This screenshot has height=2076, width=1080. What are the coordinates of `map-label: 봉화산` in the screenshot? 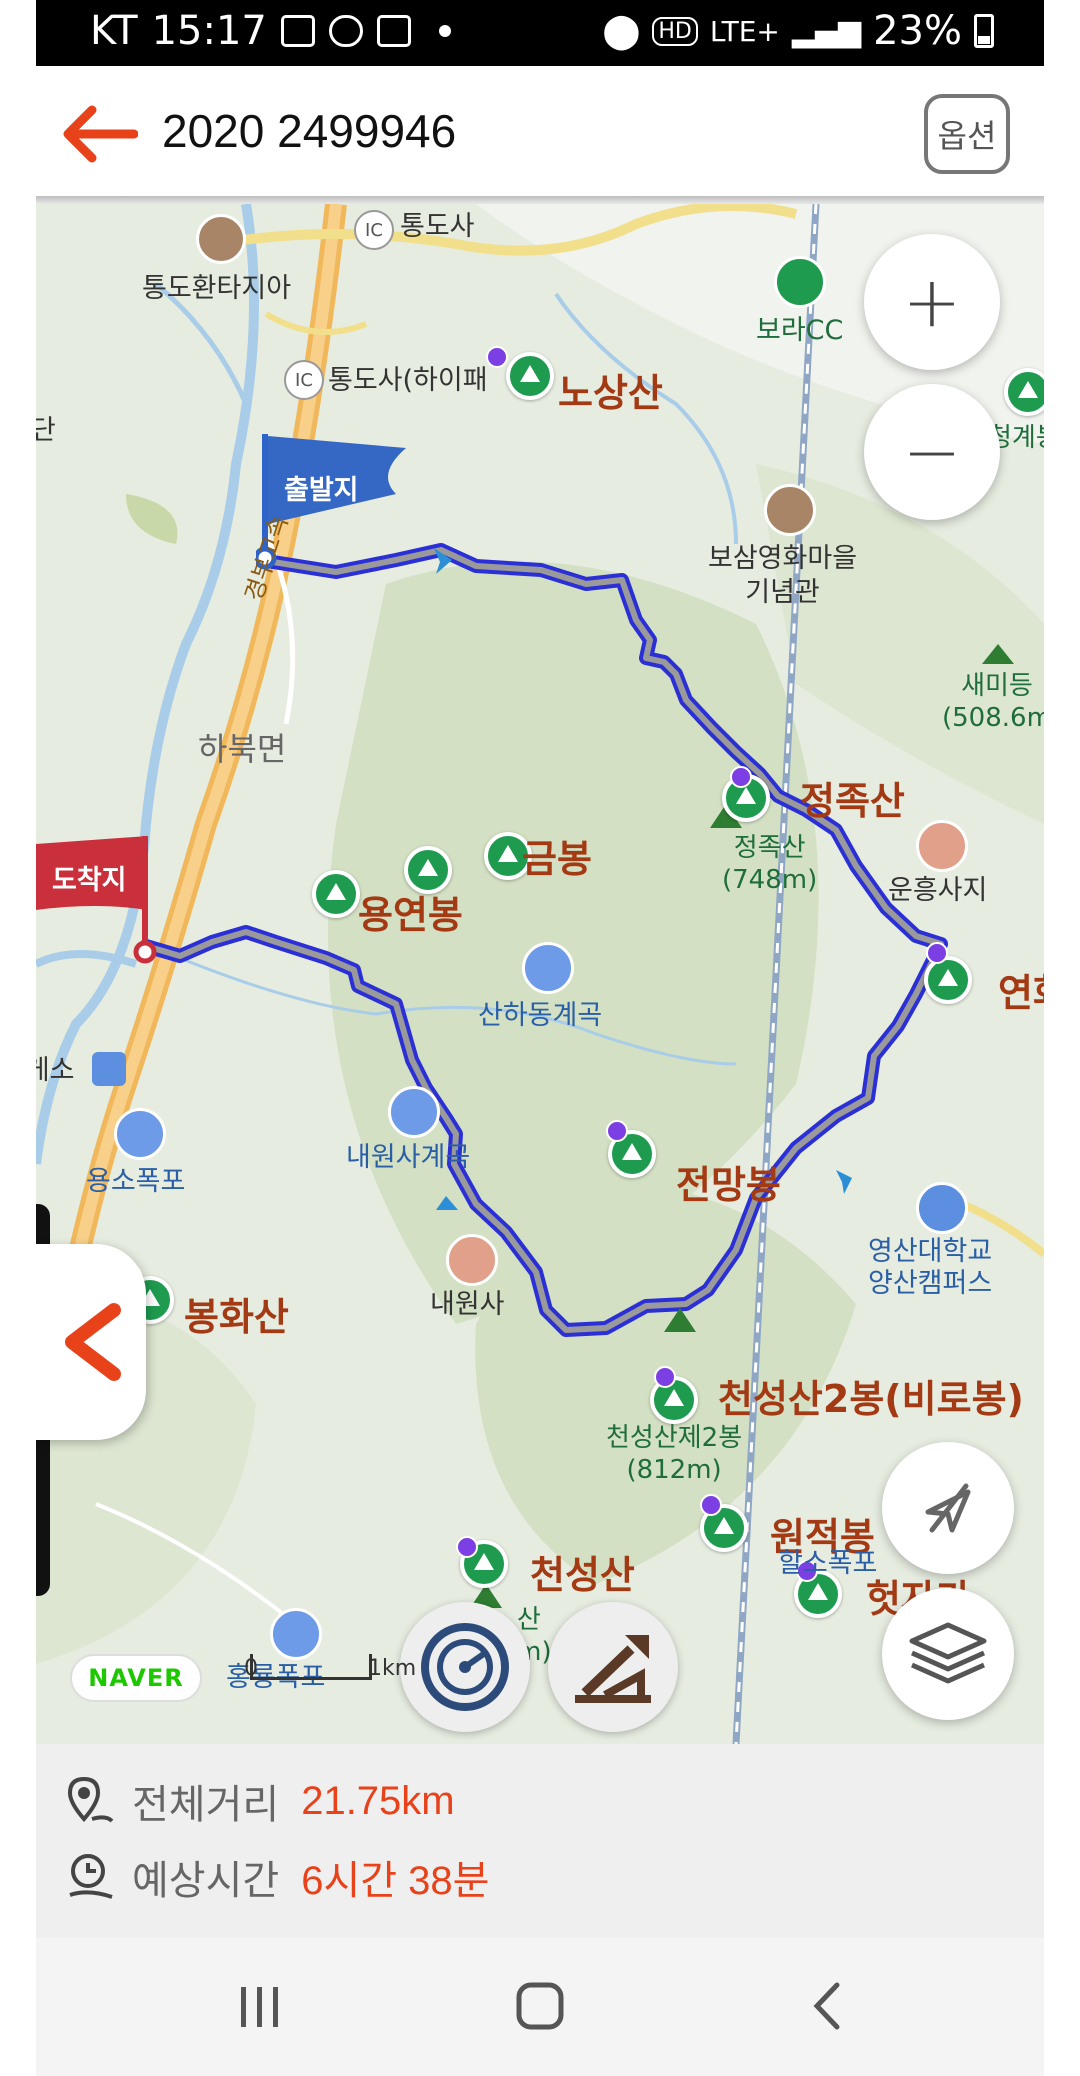 It's located at (236, 1317).